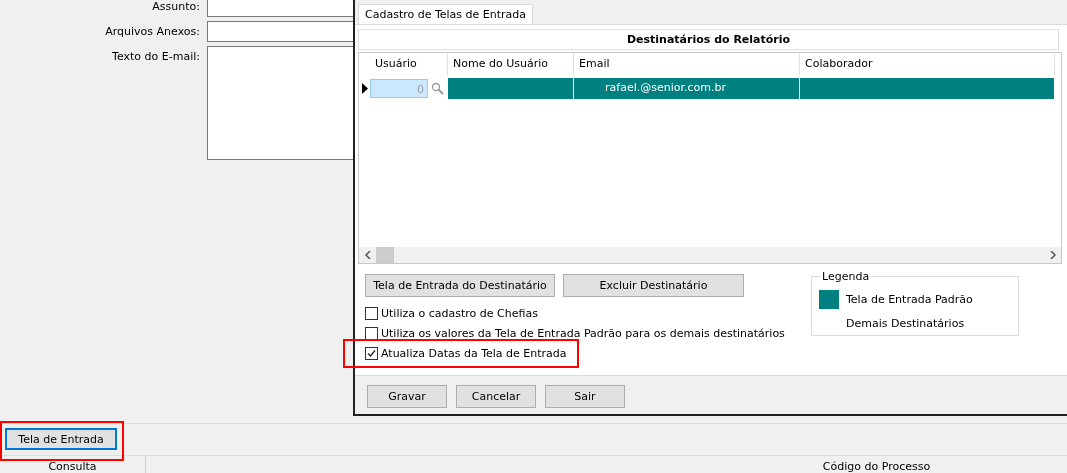 The image size is (1067, 473). Describe the element at coordinates (585, 396) in the screenshot. I see `footer-button: Sair` at that location.